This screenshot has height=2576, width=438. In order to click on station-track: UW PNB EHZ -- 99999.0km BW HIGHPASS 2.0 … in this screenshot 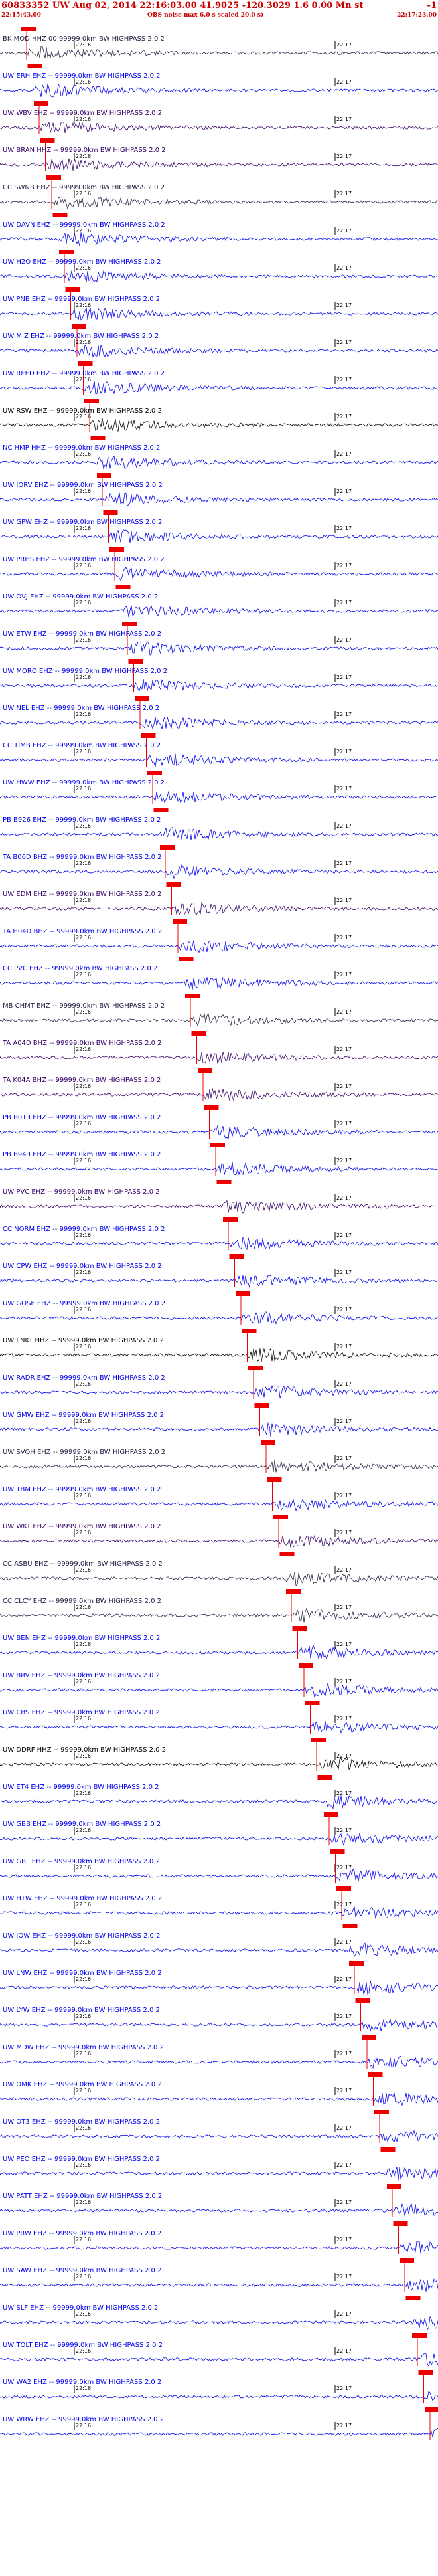, I will do `click(219, 305)`.